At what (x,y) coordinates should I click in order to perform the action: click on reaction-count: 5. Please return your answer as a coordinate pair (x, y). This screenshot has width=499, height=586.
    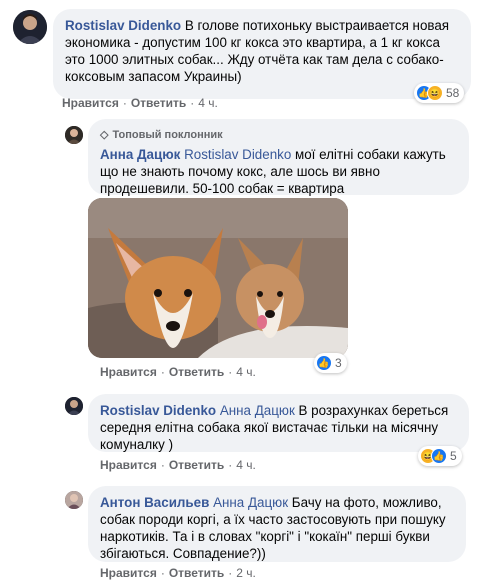
    Looking at the image, I should click on (453, 456).